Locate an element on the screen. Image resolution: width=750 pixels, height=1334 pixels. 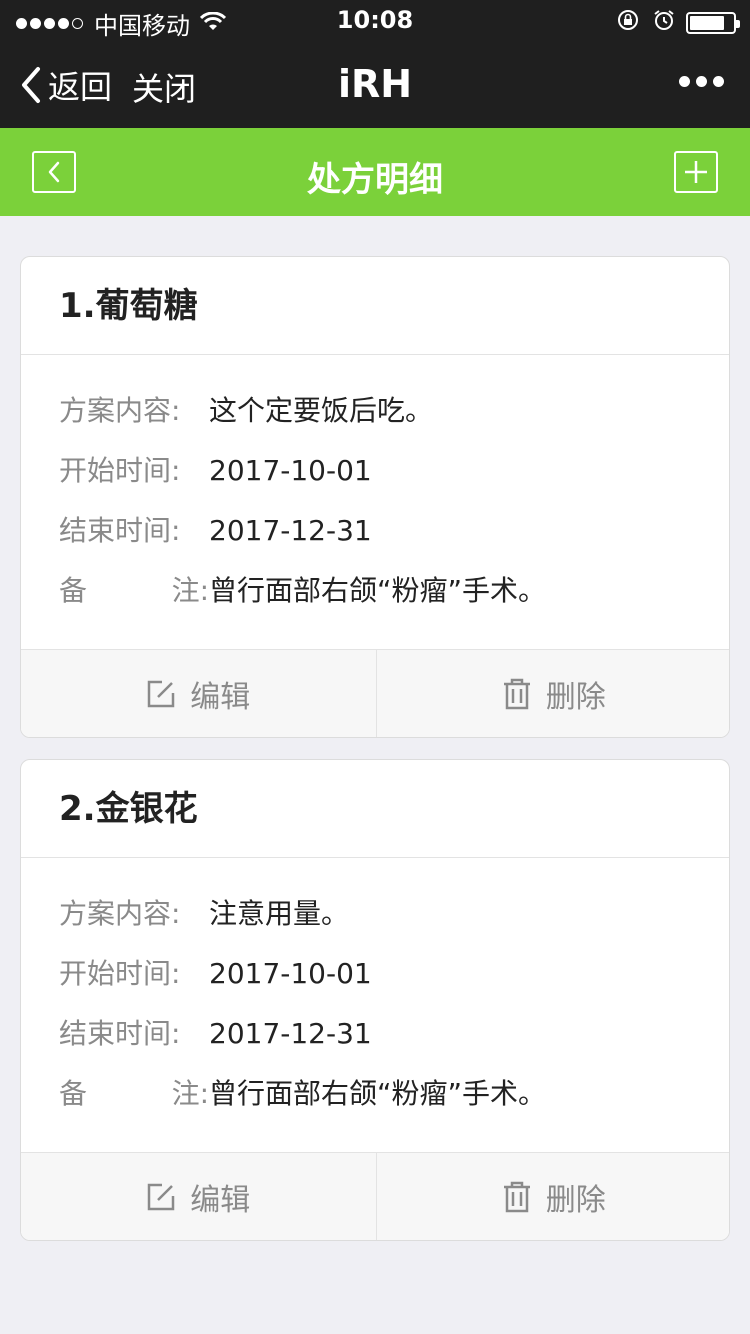
more-icon is located at coordinates (698, 81).